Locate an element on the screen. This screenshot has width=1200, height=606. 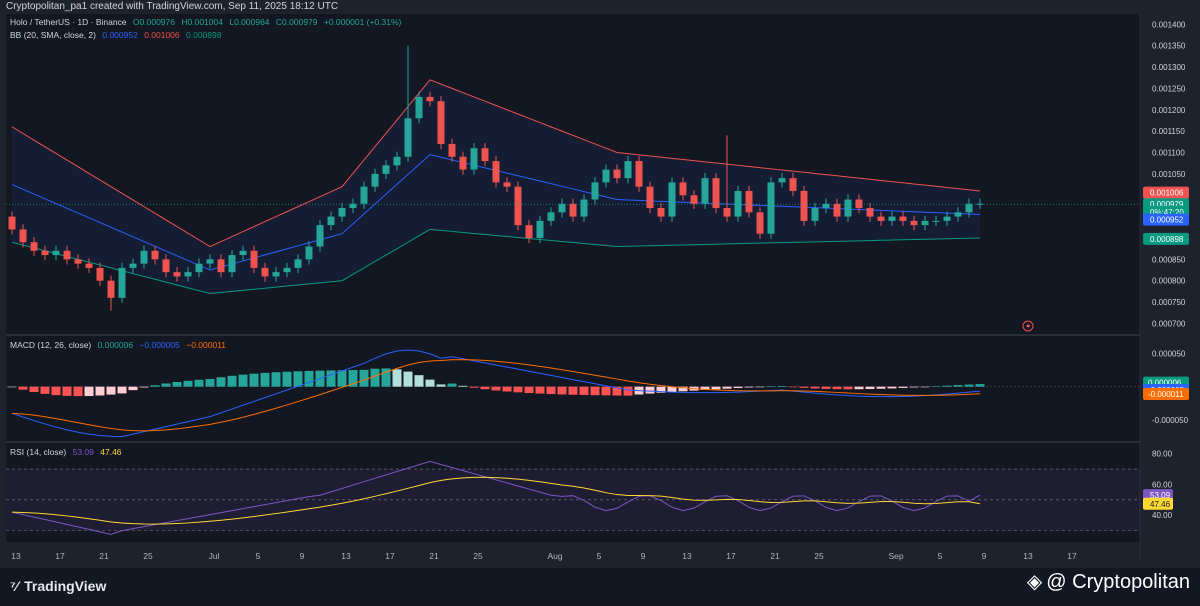
rsi-tag-label: 47.46 is located at coordinates (1160, 504).